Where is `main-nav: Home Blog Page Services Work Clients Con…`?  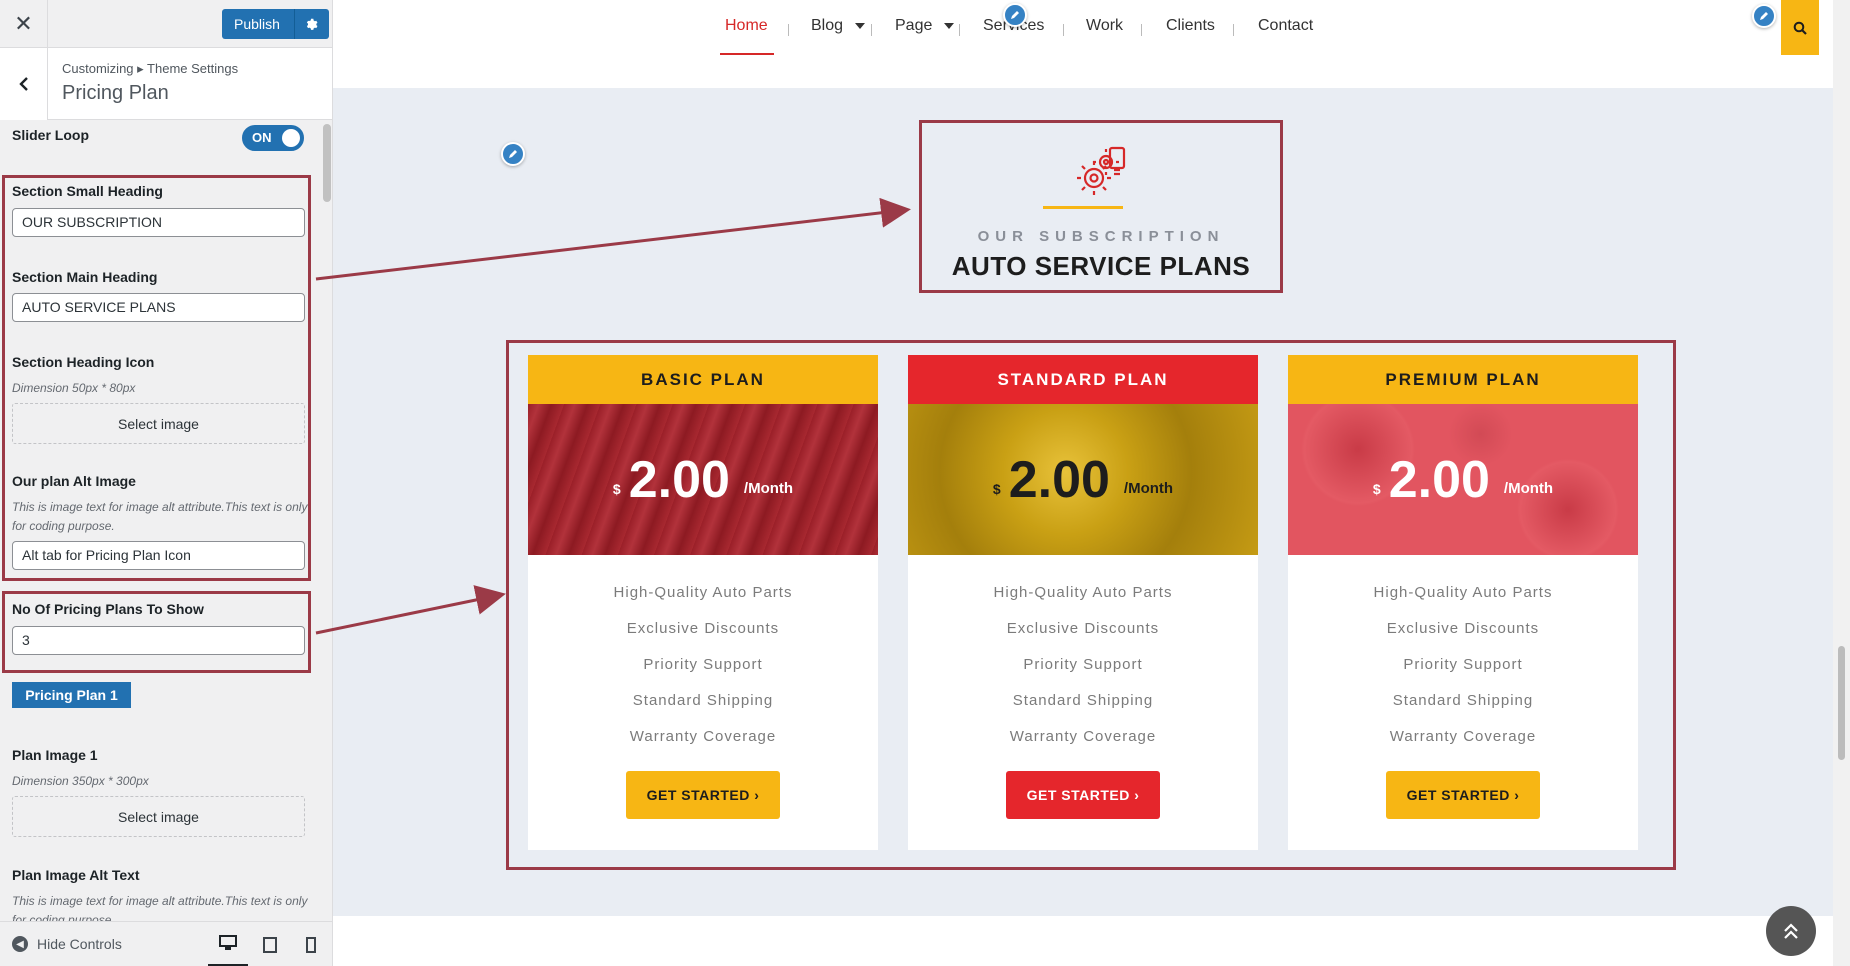
main-nav: Home Blog Page Services Work Clients Con… is located at coordinates (1083, 44).